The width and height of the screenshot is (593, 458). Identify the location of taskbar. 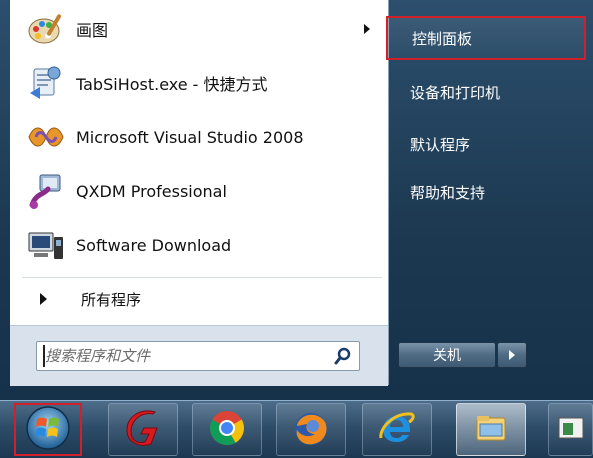
(296, 429).